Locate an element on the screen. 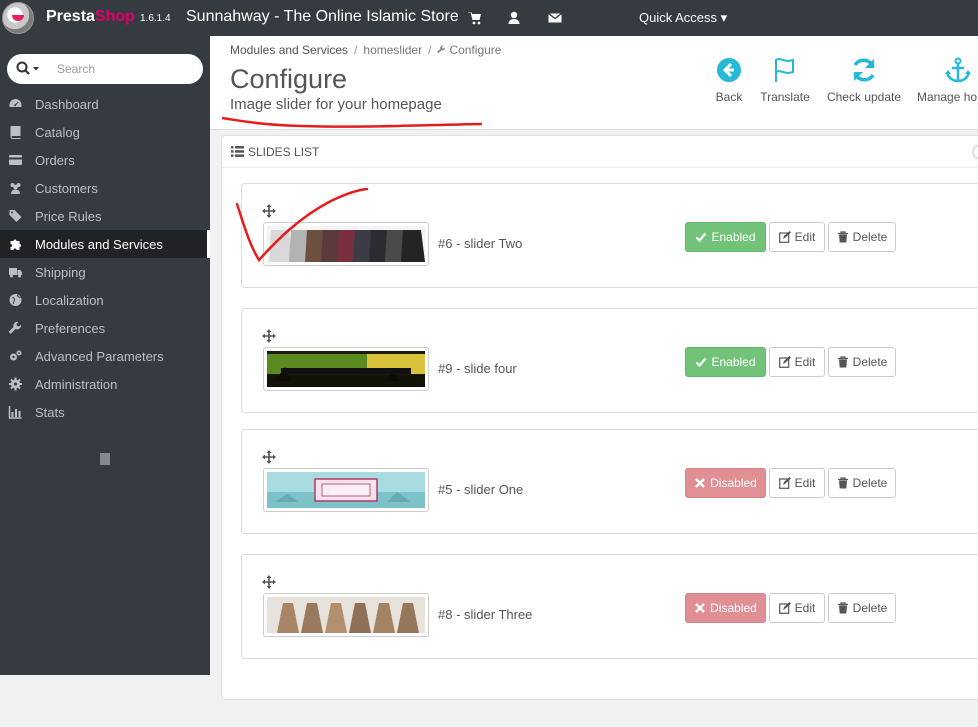 The width and height of the screenshot is (978, 727). manage-hooks-button: Manage ho is located at coordinates (947, 80).